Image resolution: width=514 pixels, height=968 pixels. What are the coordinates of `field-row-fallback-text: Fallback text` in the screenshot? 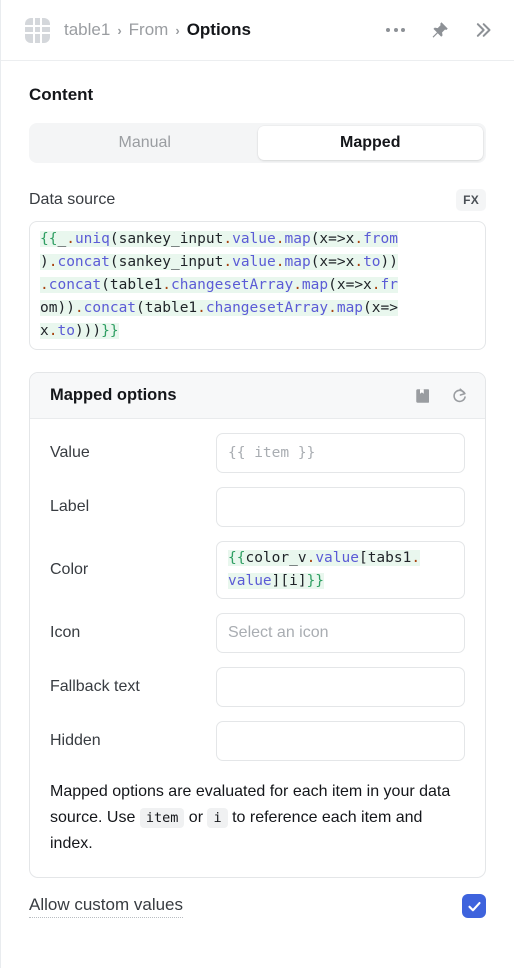 It's located at (257, 687).